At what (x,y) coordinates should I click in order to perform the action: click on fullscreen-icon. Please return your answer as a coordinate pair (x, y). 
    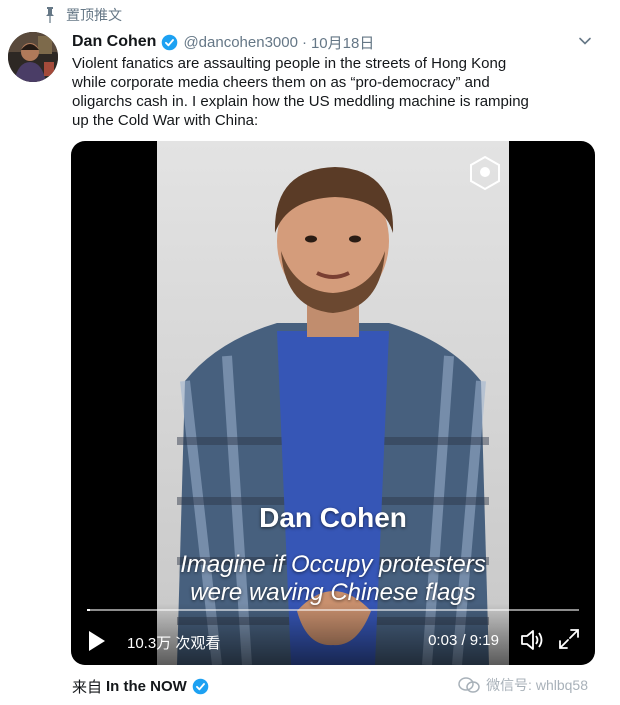
    Looking at the image, I should click on (569, 639).